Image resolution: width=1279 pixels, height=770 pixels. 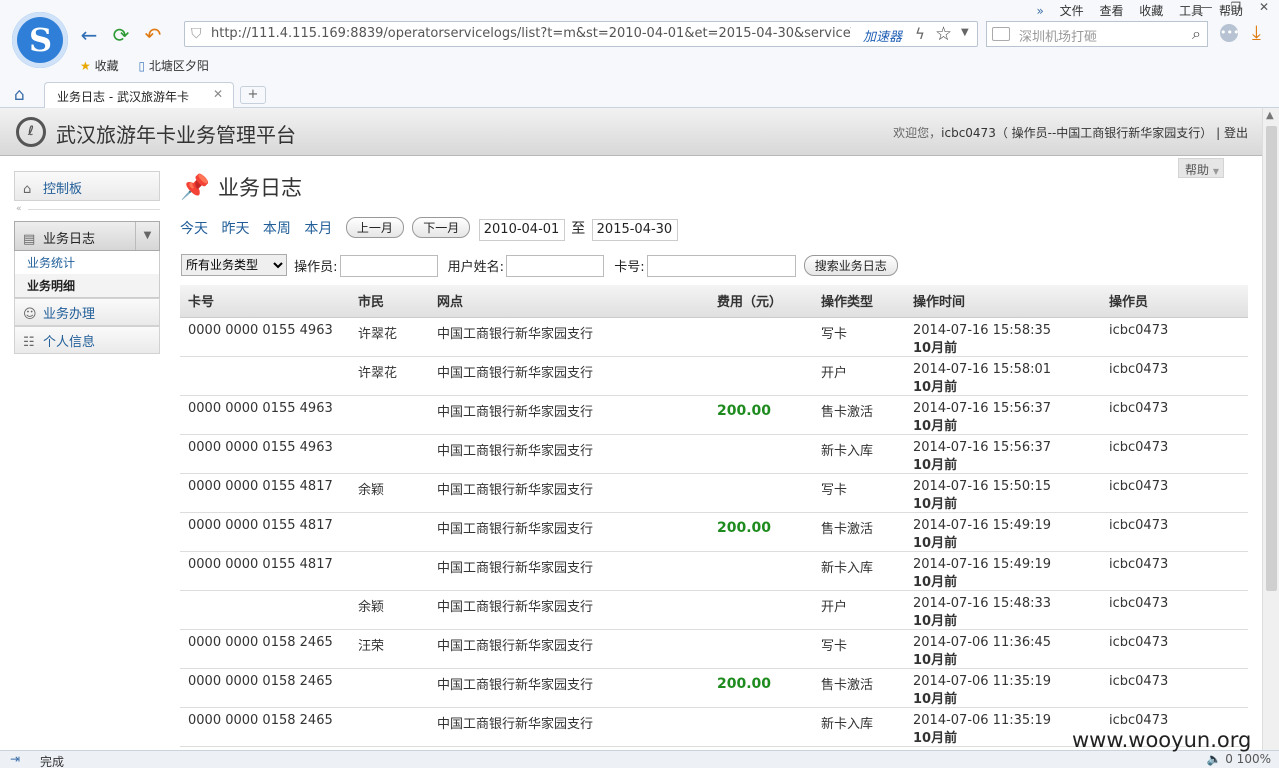 I want to click on help-button: 帮助 ▼, so click(x=1201, y=168).